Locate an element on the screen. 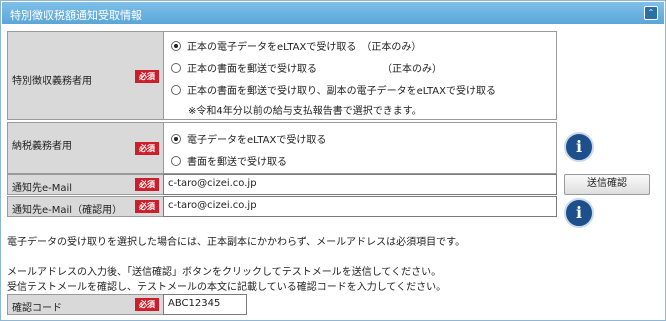 The height and width of the screenshot is (321, 666). option-label: 正本の電子データをeLTAXで受け取る （正本のみ） is located at coordinates (304, 47).